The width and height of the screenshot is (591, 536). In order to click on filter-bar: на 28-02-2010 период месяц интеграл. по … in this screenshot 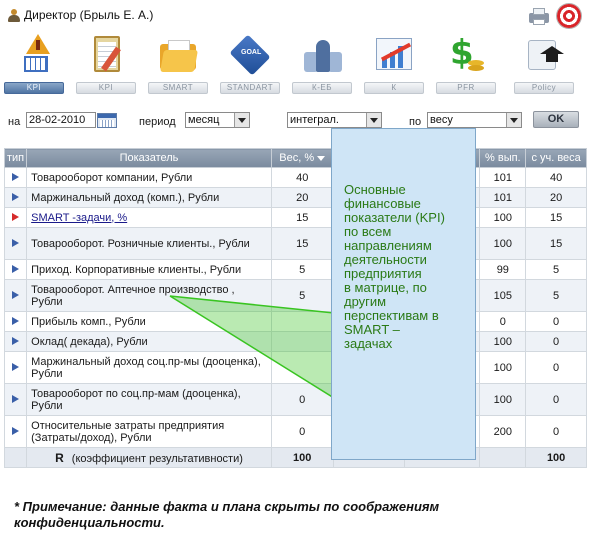, I will do `click(295, 121)`.